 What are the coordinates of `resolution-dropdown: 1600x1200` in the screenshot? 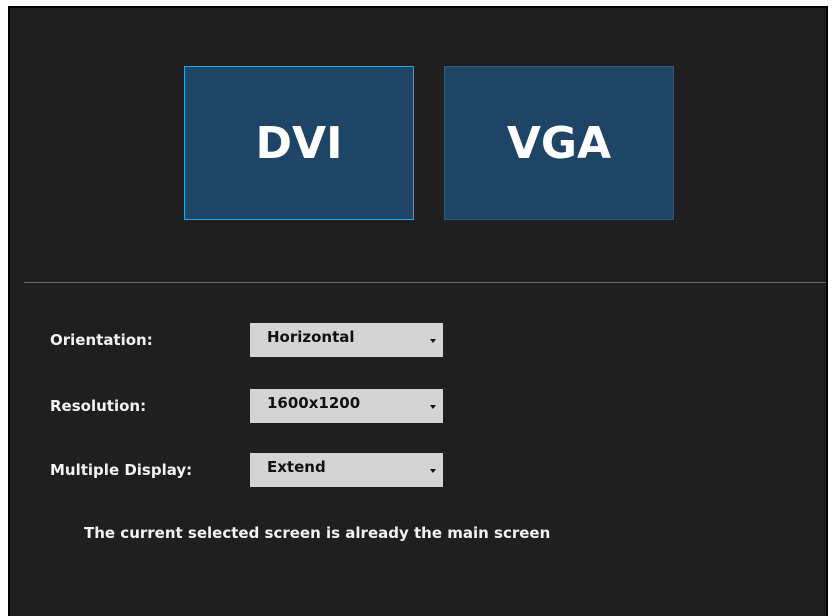 It's located at (346, 406).